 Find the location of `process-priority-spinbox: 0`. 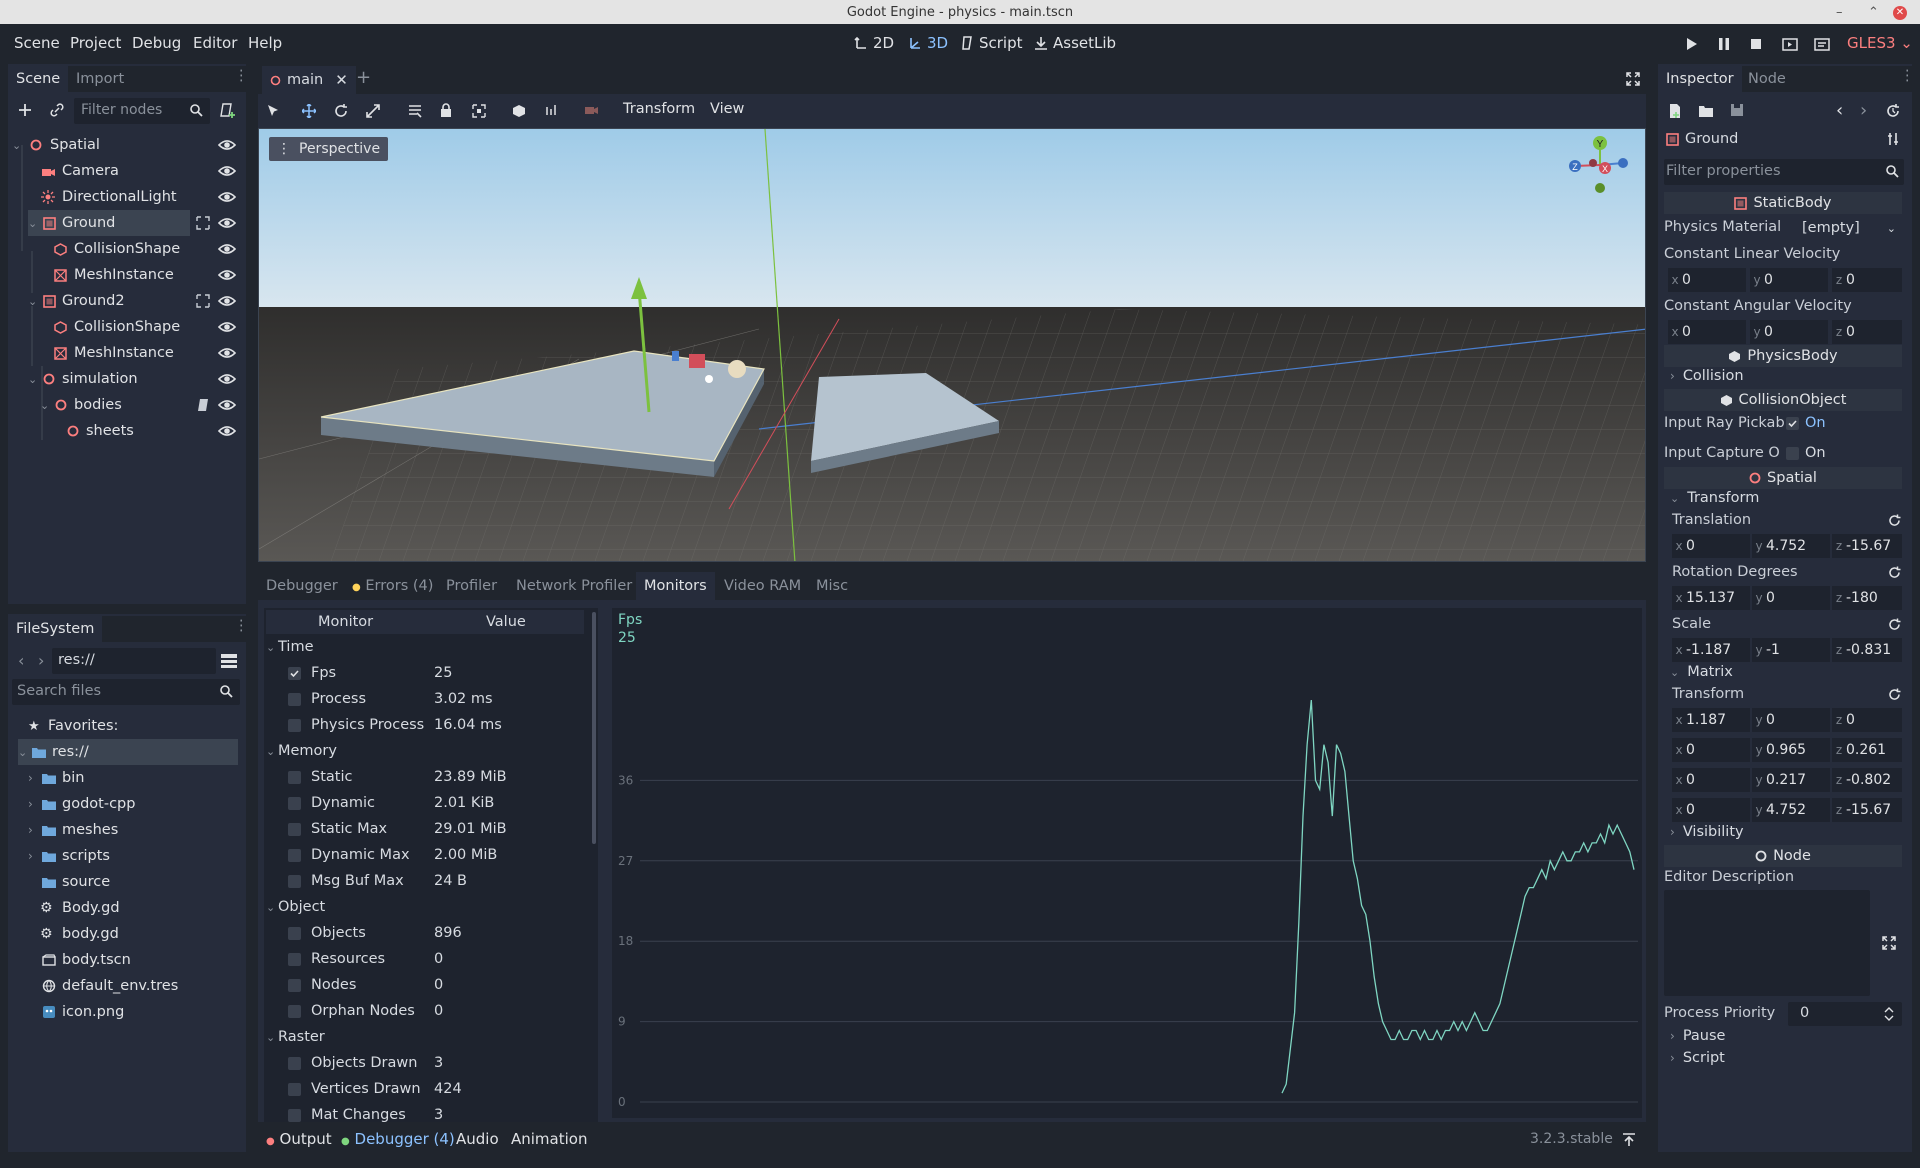

process-priority-spinbox: 0 is located at coordinates (1845, 1014).